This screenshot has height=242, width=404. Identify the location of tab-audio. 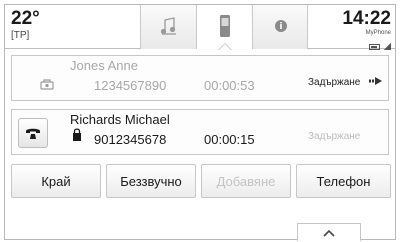
(168, 27).